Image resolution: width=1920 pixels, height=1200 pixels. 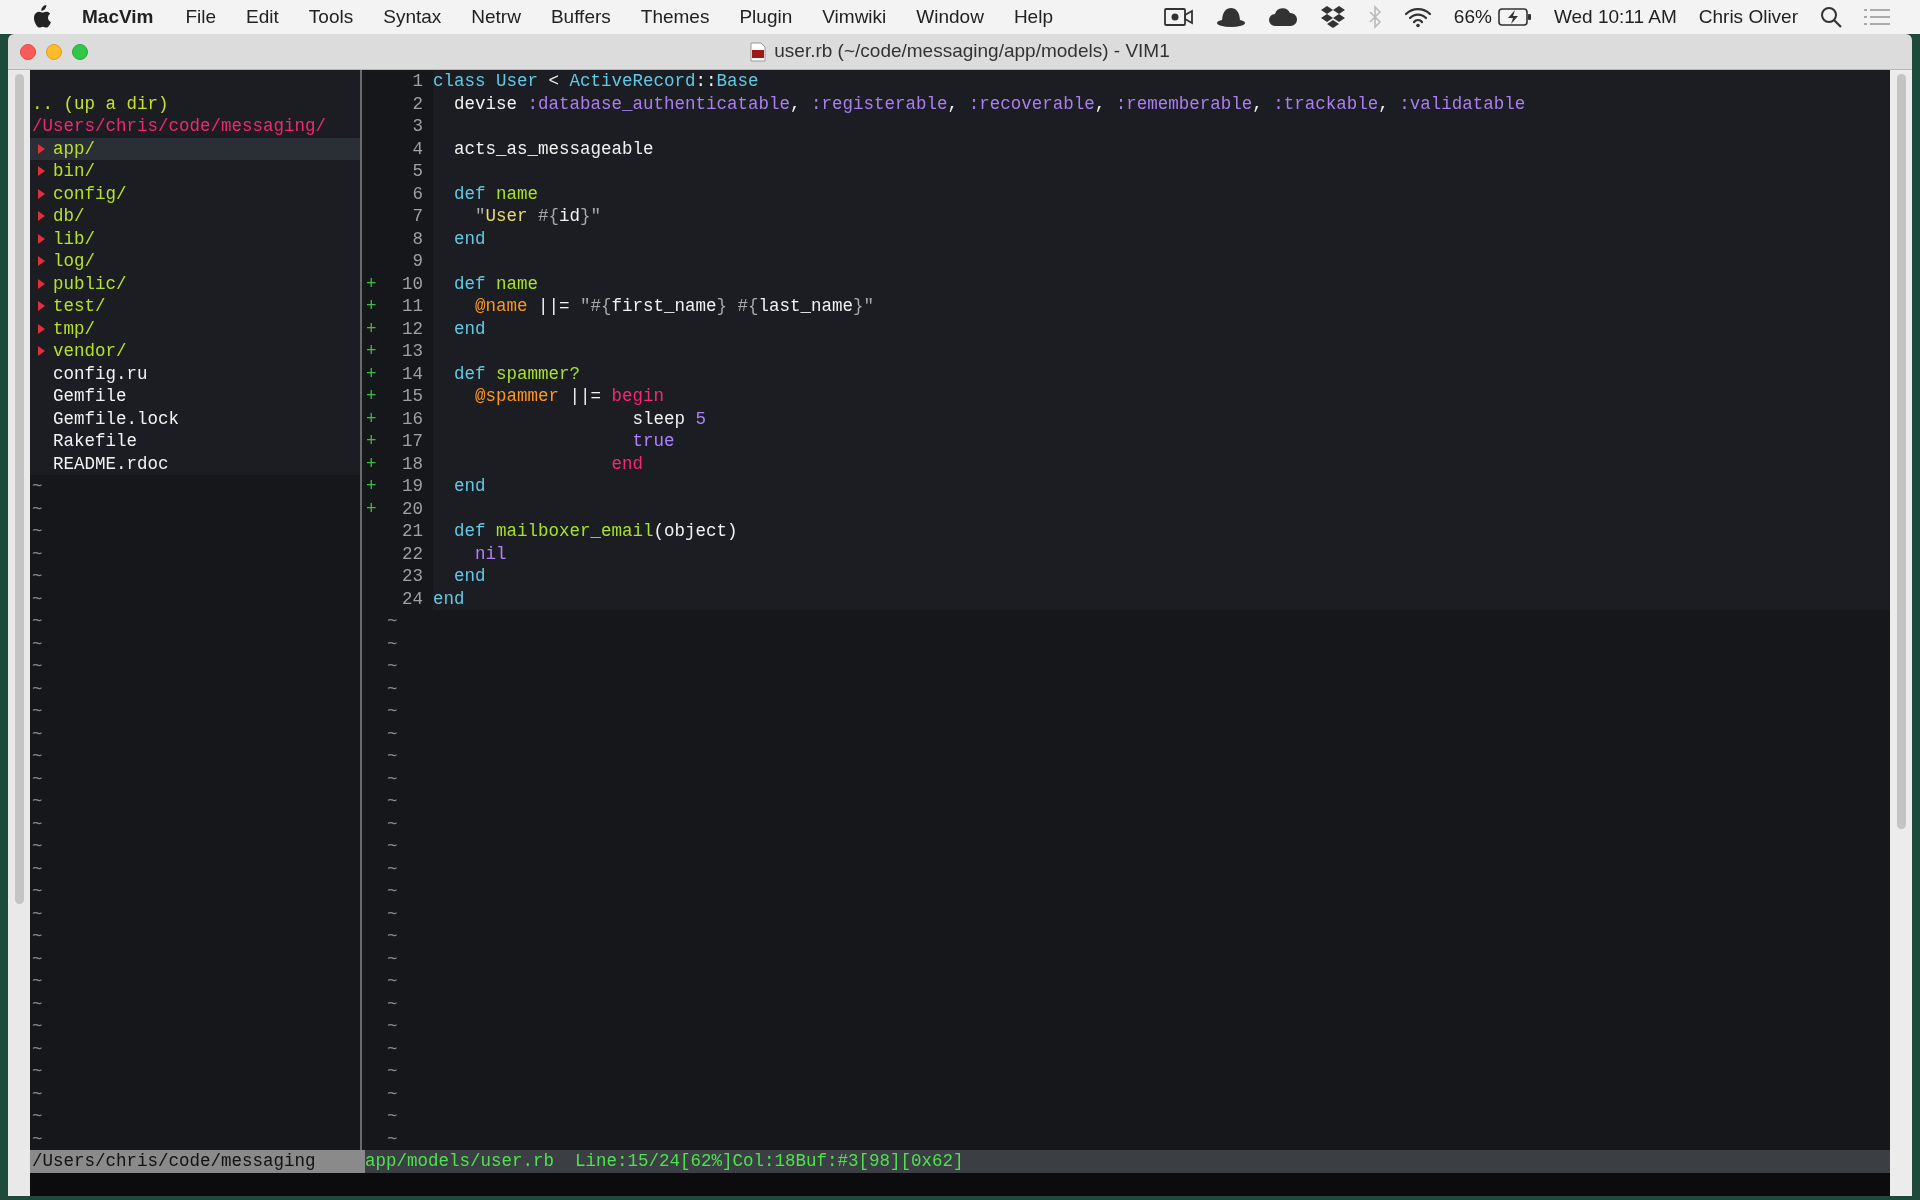 What do you see at coordinates (195, 193) in the screenshot?
I see `tree-item: config/` at bounding box center [195, 193].